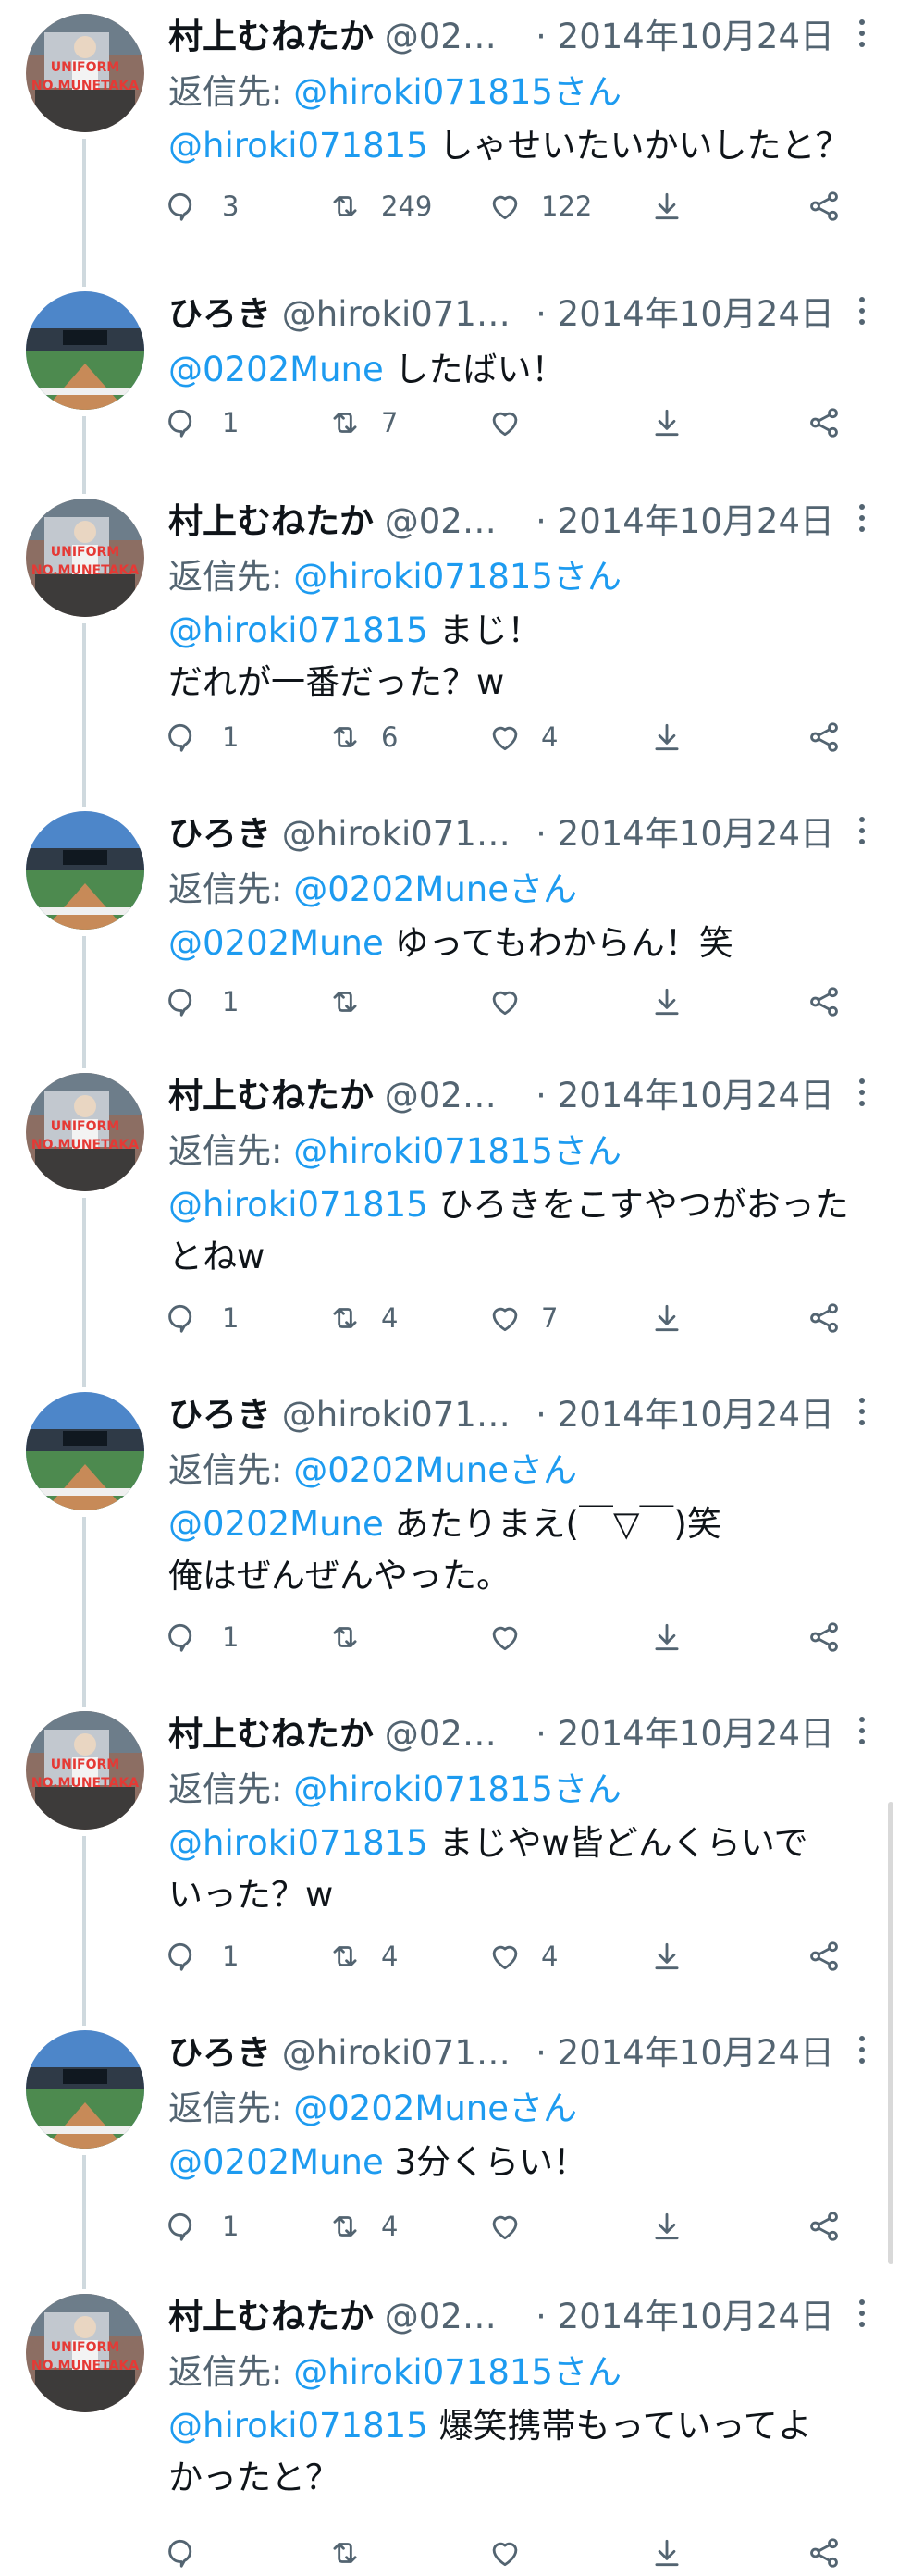 This screenshot has height=2576, width=899. Describe the element at coordinates (203, 206) in the screenshot. I see `reply-button: 3` at that location.